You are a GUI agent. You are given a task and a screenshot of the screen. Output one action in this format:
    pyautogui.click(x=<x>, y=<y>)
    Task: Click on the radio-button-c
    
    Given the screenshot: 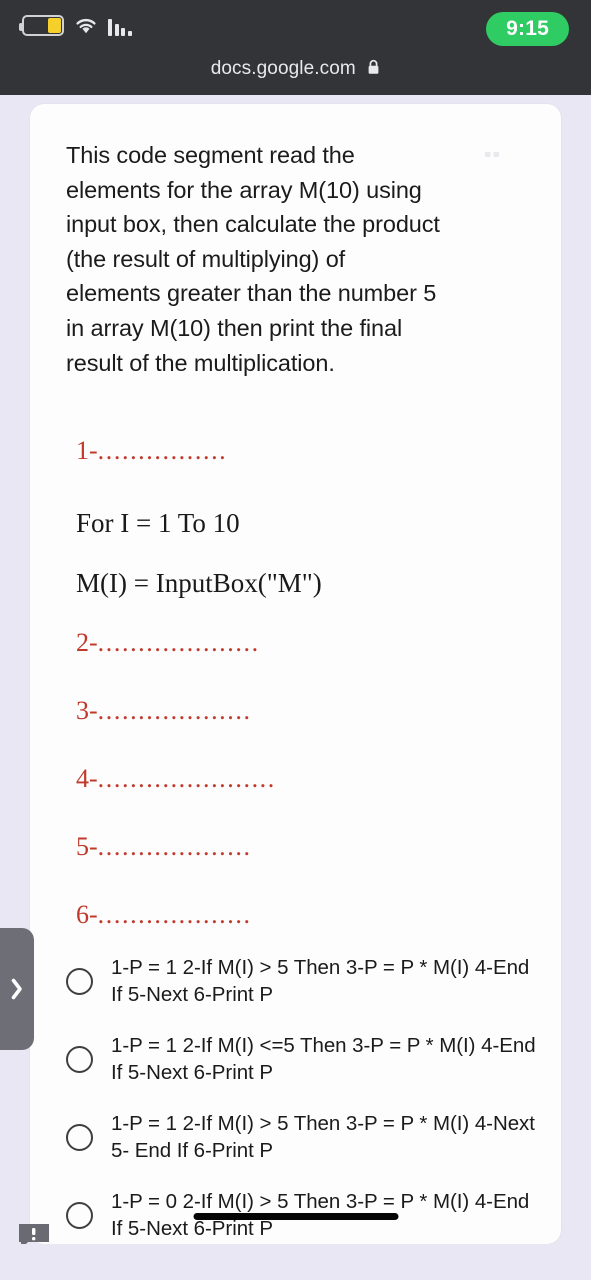 What is the action you would take?
    pyautogui.click(x=79, y=1137)
    